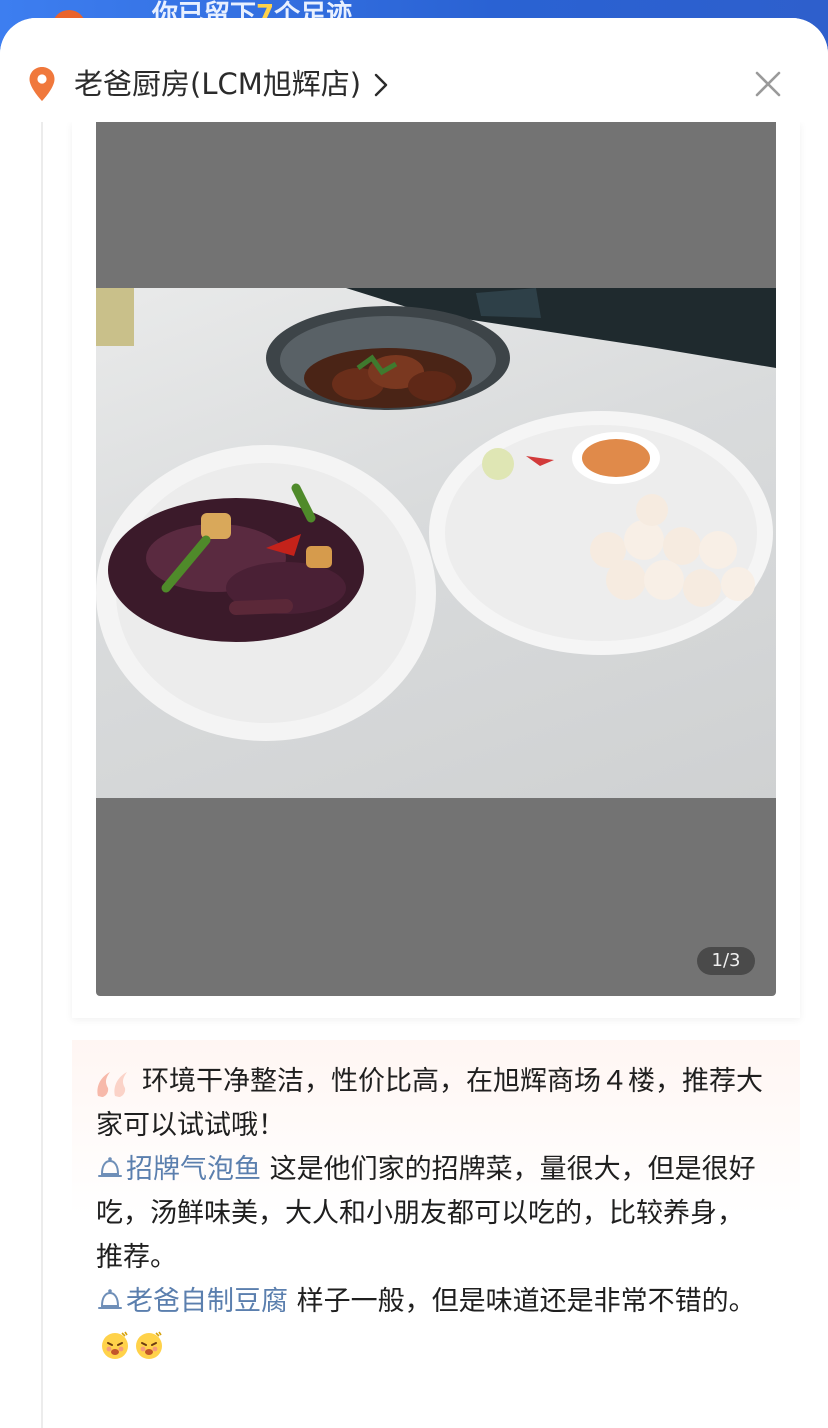 The image size is (828, 1428). What do you see at coordinates (192, 1301) in the screenshot?
I see `dish-tag-2: 老爸自制豆腐` at bounding box center [192, 1301].